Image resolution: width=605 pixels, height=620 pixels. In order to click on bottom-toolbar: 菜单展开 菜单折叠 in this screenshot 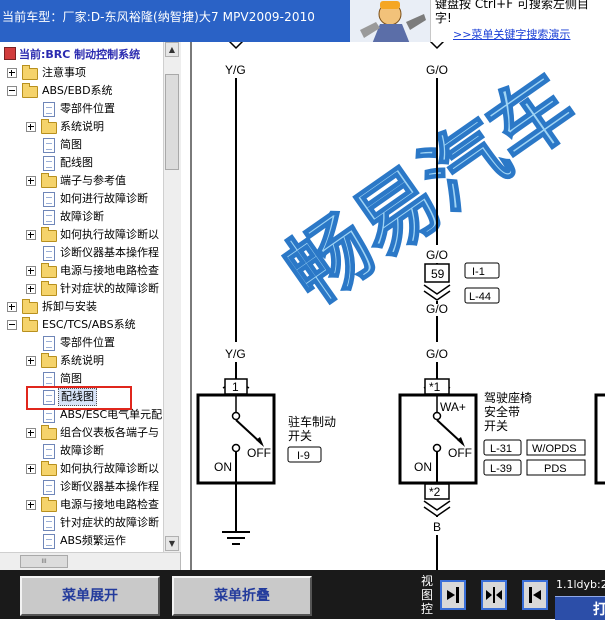, I will do `click(302, 594)`.